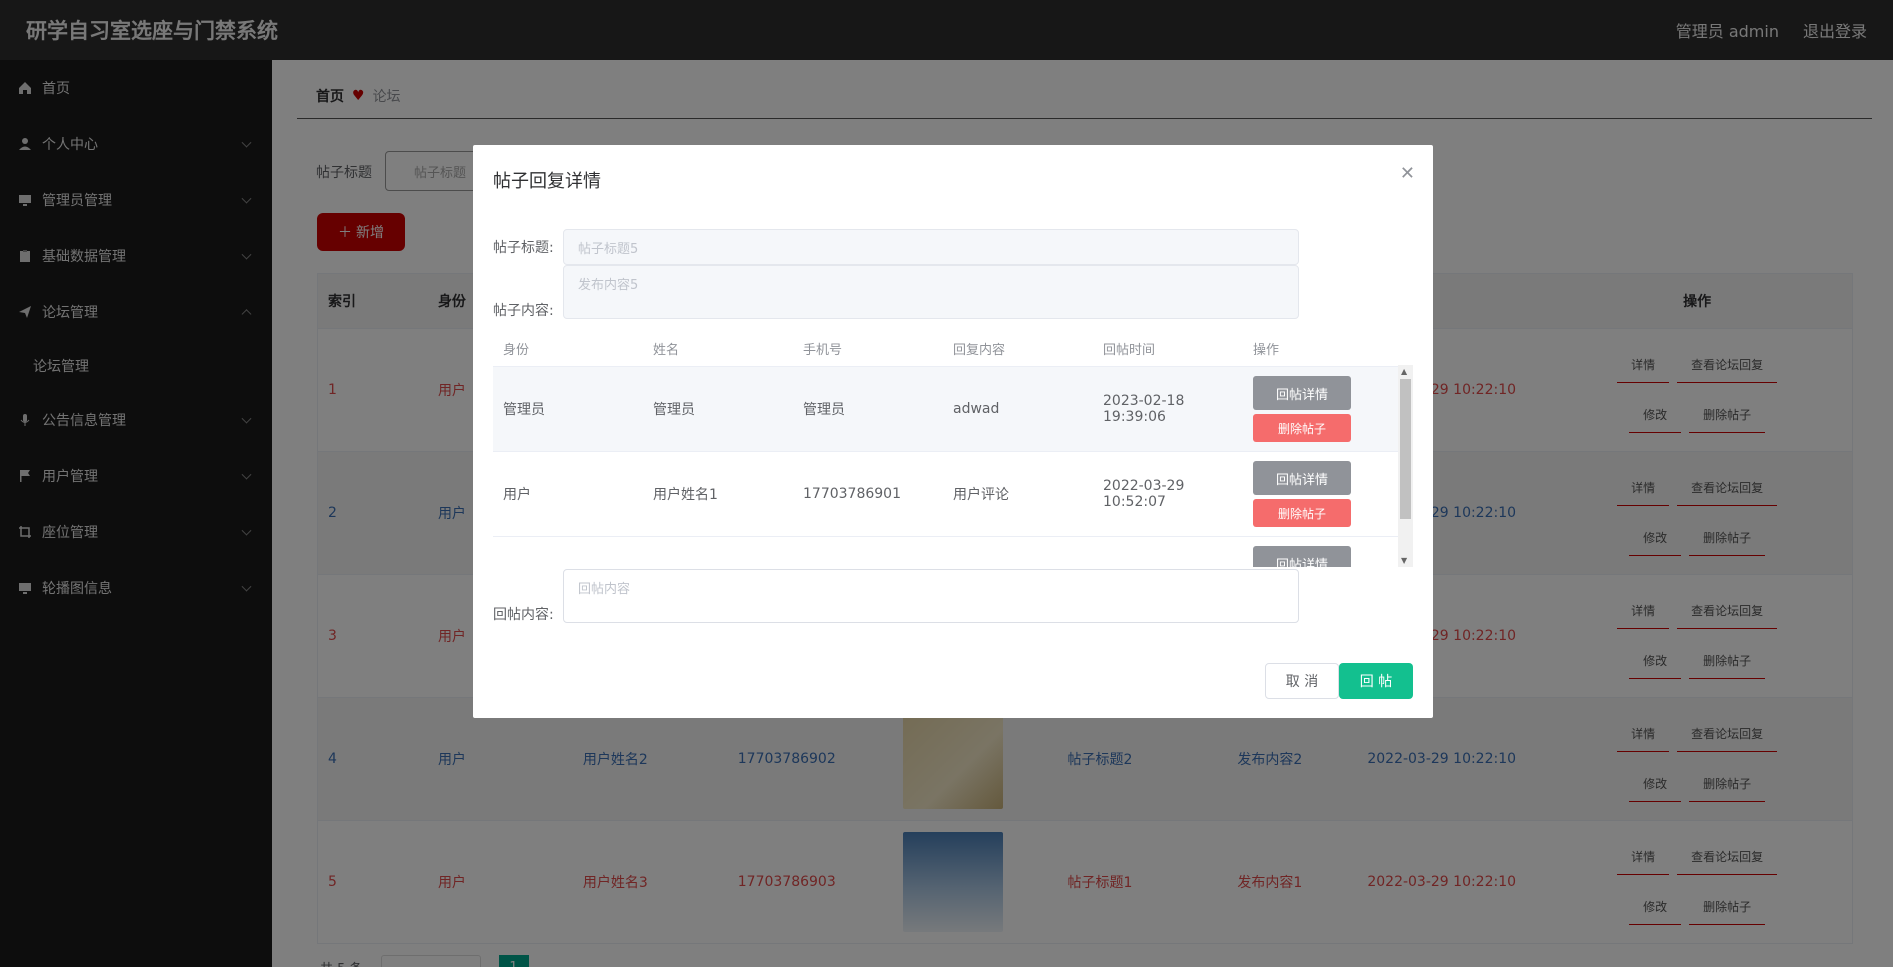 Image resolution: width=1893 pixels, height=967 pixels. I want to click on reply-table-header: 身份 姓名 手机号 回复内容 回帖时间 操作, so click(953, 349).